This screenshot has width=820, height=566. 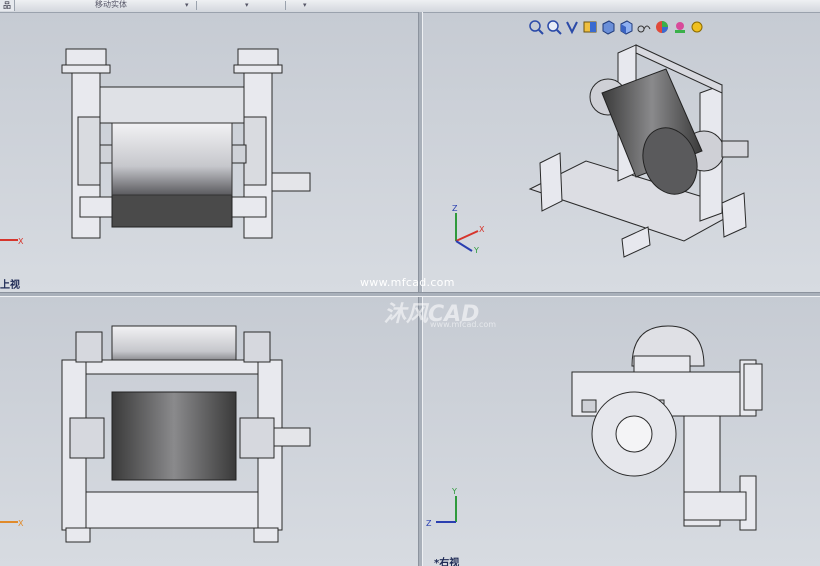 What do you see at coordinates (662, 27) in the screenshot?
I see `edit-appearance-icon` at bounding box center [662, 27].